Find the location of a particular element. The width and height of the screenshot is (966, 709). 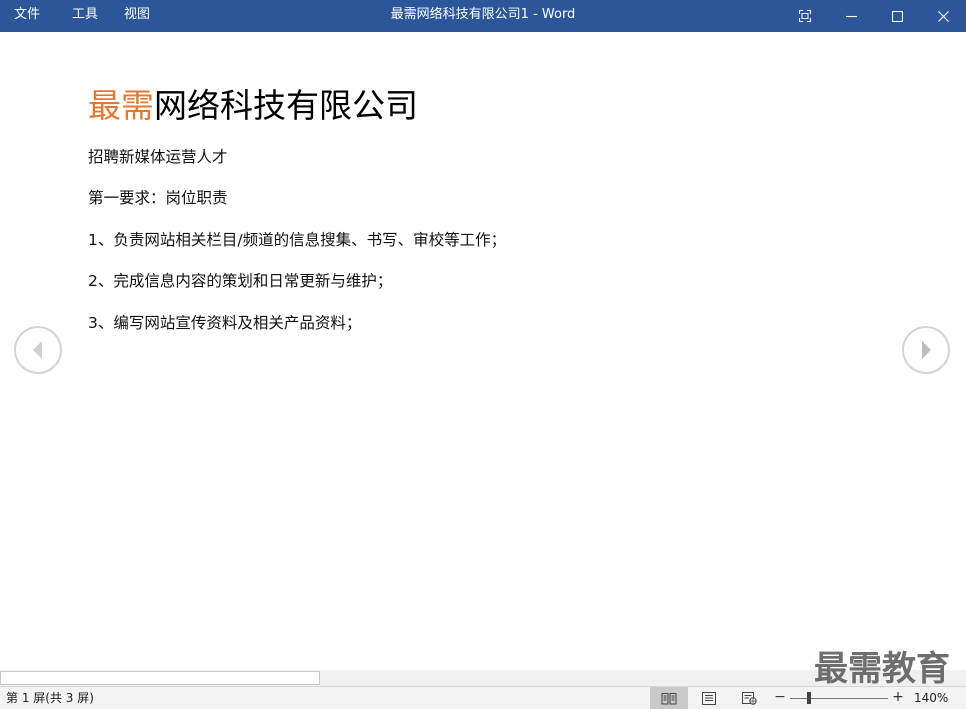

menu-file: 文件 is located at coordinates (27, 16).